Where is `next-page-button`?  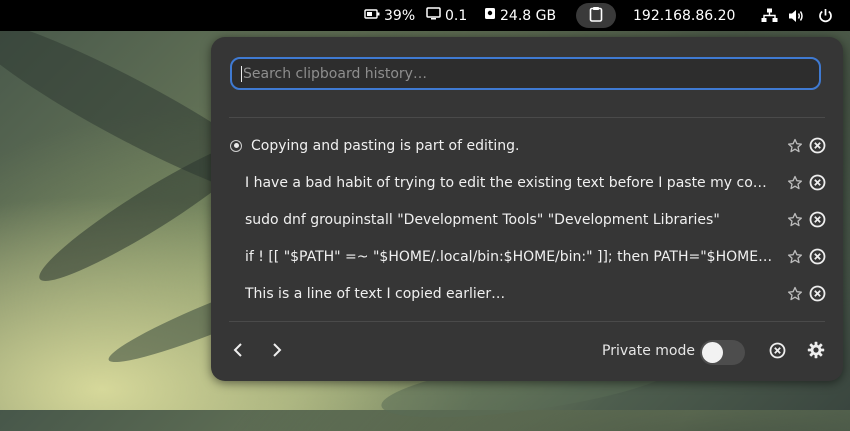 next-page-button is located at coordinates (277, 352).